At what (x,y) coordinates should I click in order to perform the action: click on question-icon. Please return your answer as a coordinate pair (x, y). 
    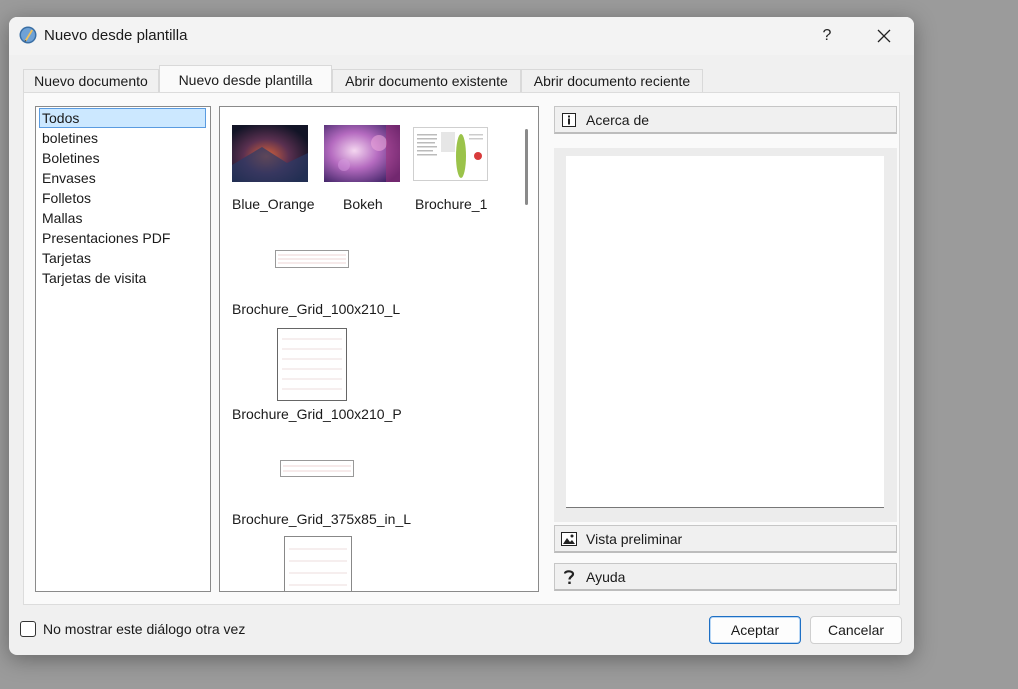
    Looking at the image, I should click on (569, 577).